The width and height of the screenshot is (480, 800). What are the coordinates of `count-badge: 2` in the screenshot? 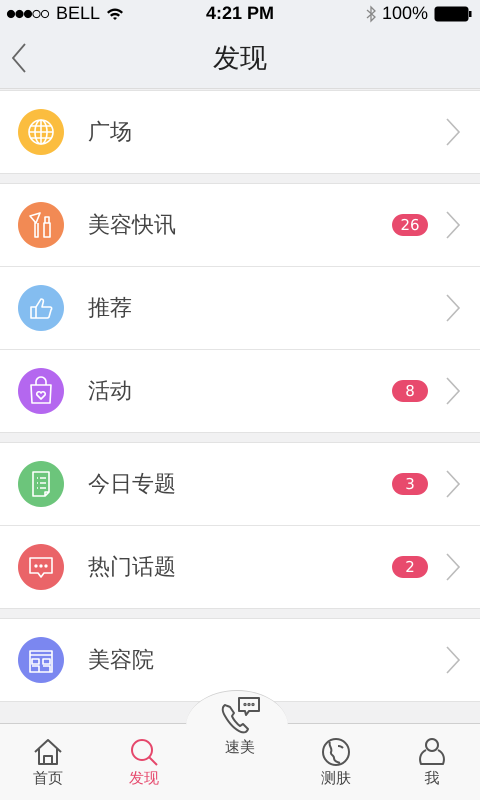 It's located at (410, 567).